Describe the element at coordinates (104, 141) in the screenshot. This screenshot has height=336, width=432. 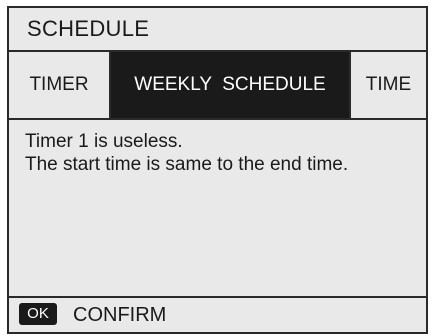
I see `message-line-1: Timer 1 is useless.` at that location.